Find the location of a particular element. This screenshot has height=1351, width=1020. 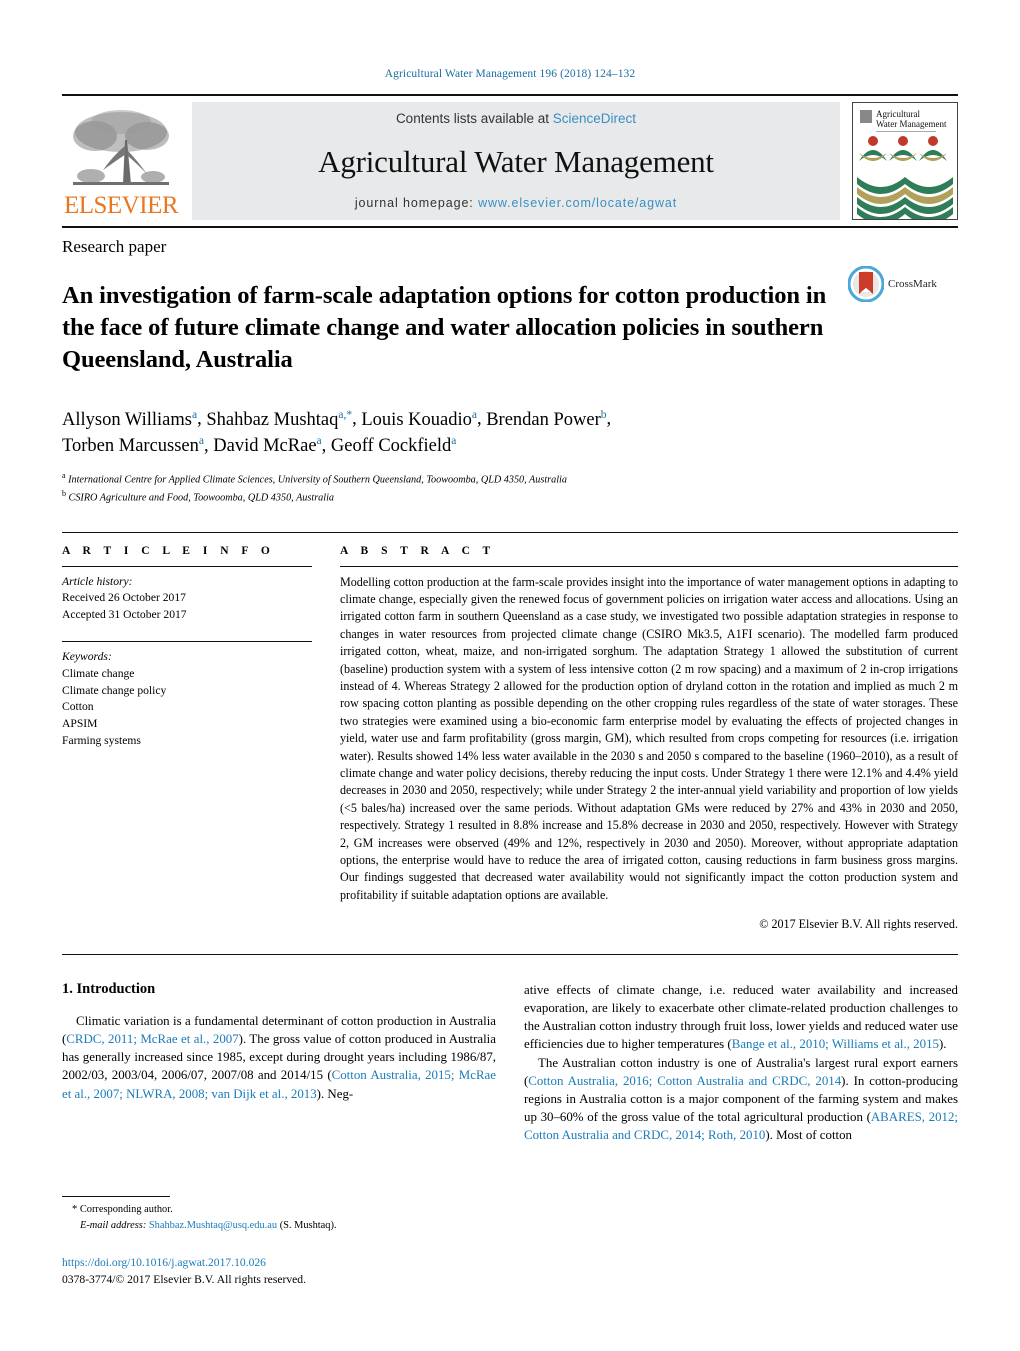

author-name: Brendan Power is located at coordinates (543, 419).